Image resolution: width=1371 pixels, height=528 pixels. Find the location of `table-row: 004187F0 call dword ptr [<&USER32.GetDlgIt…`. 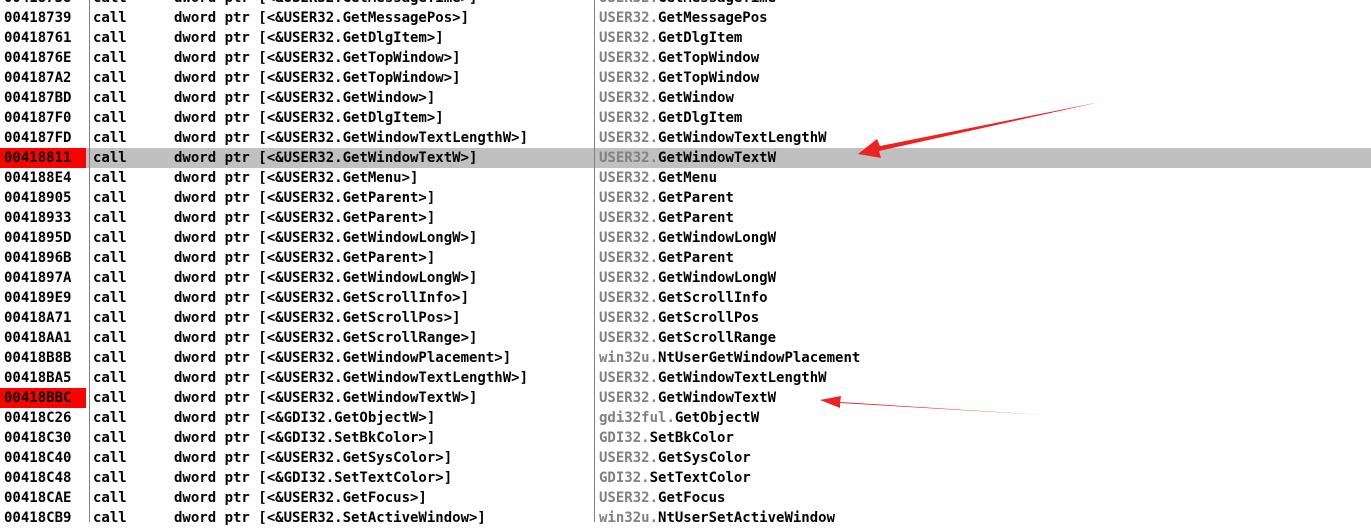

table-row: 004187F0 call dword ptr [<&USER32.GetDlgIt… is located at coordinates (685, 118).